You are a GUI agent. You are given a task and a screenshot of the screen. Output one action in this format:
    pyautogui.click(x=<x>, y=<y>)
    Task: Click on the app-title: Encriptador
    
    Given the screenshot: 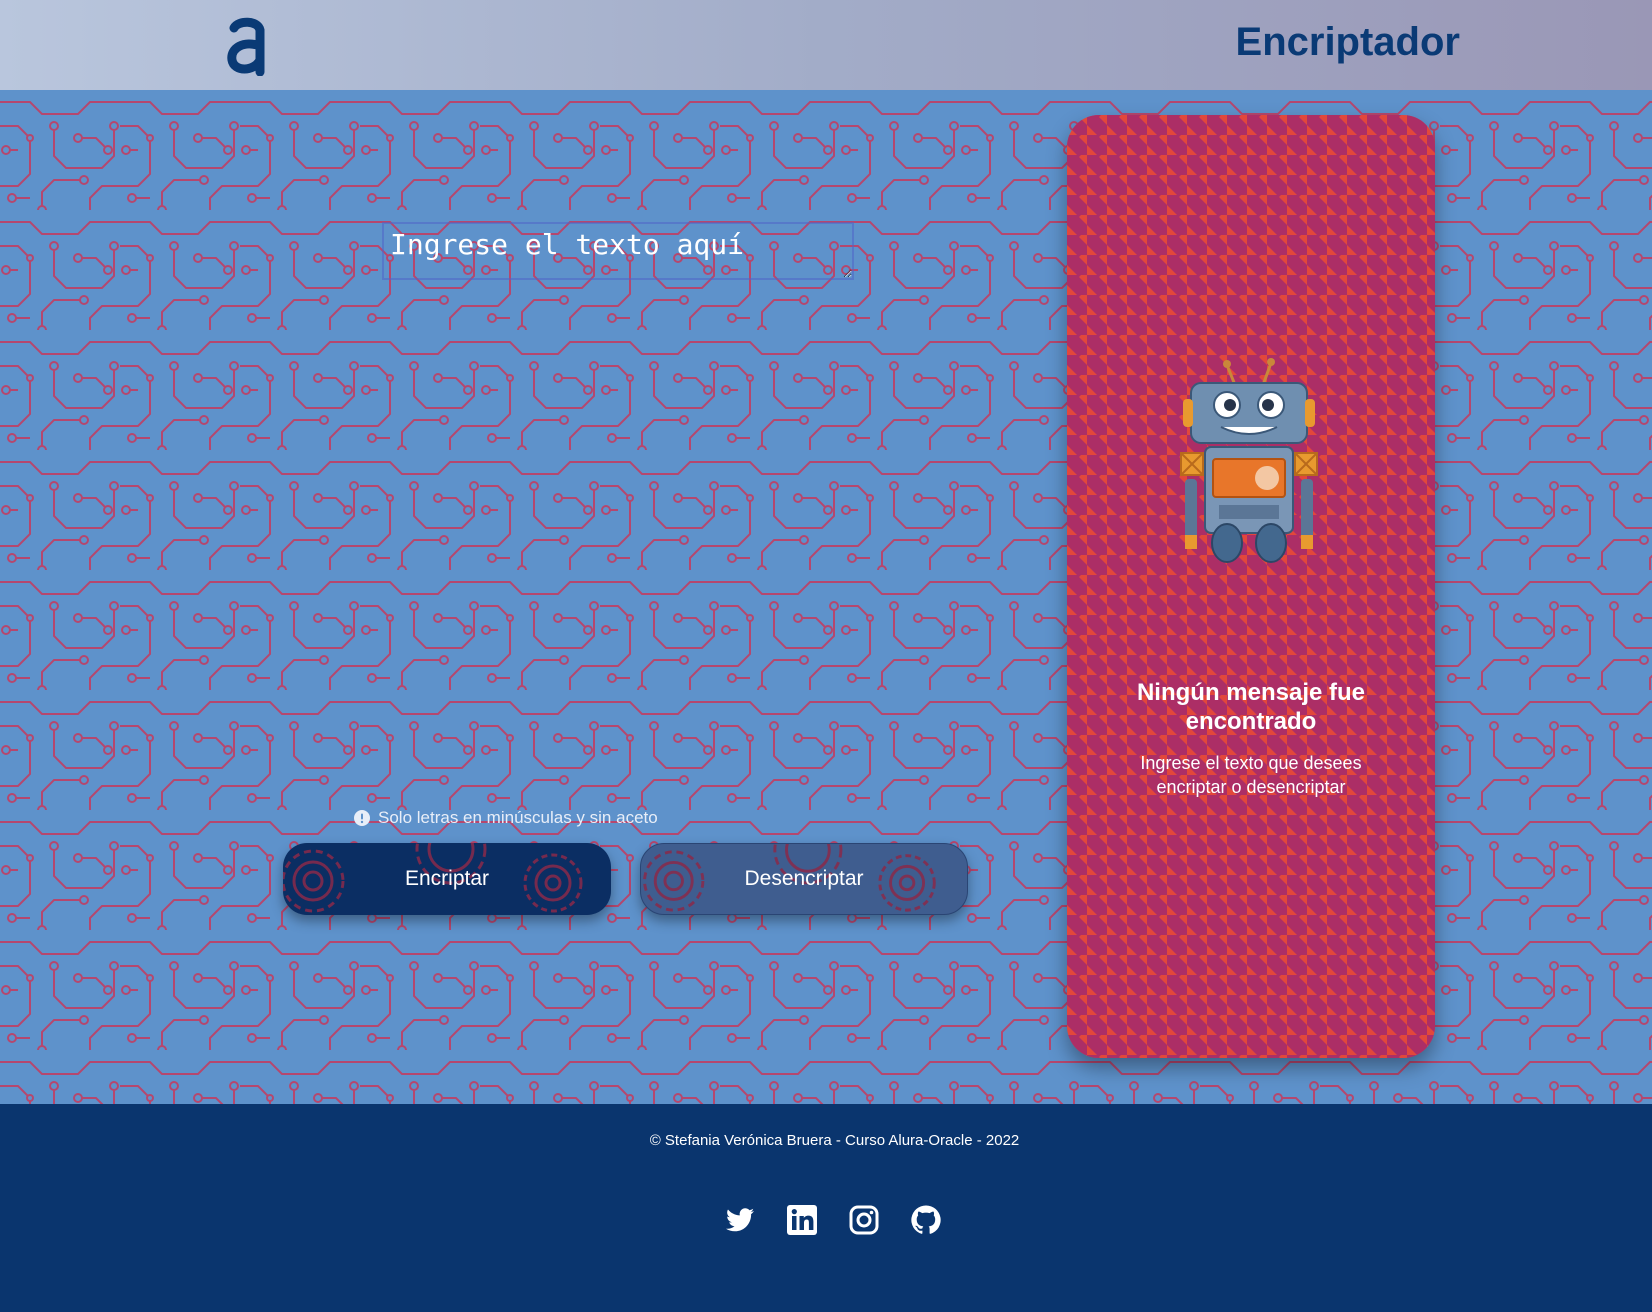 What is the action you would take?
    pyautogui.click(x=1347, y=42)
    